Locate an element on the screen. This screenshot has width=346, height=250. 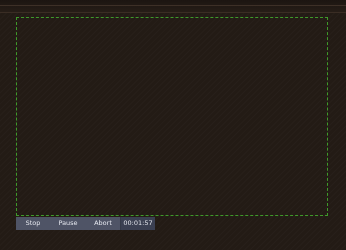
recording-control-bar: Stop Pause Abort 00:01:57 is located at coordinates (85, 223).